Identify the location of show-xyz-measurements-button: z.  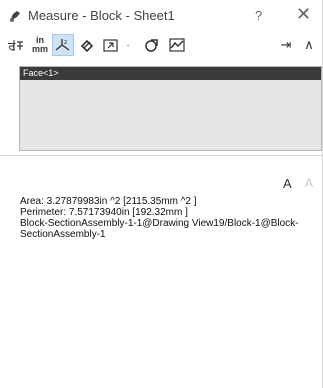
(63, 45).